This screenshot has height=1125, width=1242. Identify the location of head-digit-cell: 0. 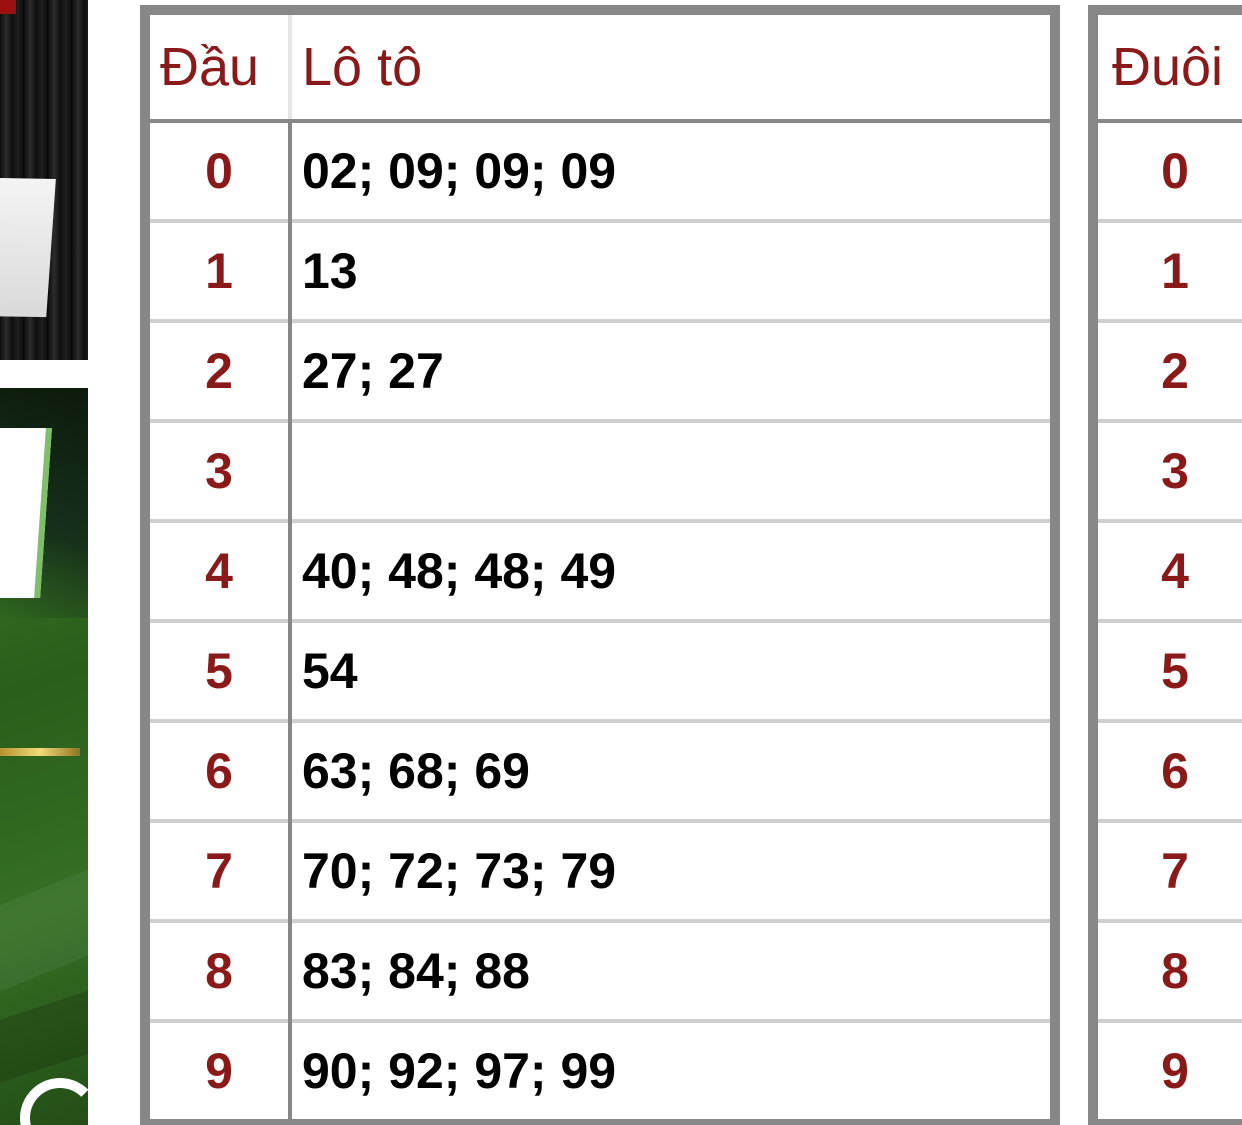
(218, 171).